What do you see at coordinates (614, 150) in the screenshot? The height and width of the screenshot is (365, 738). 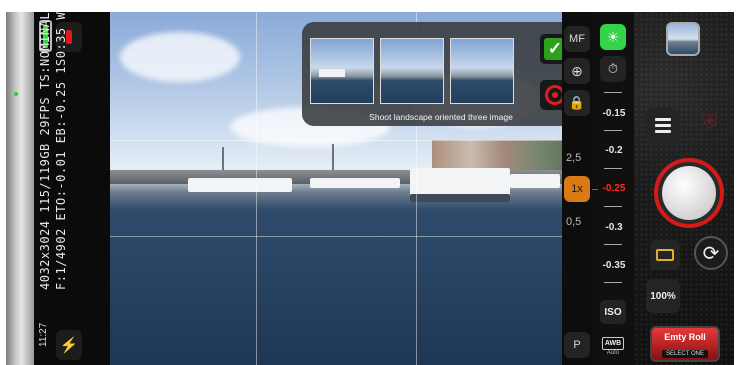 I see `ev-value: -0.2` at bounding box center [614, 150].